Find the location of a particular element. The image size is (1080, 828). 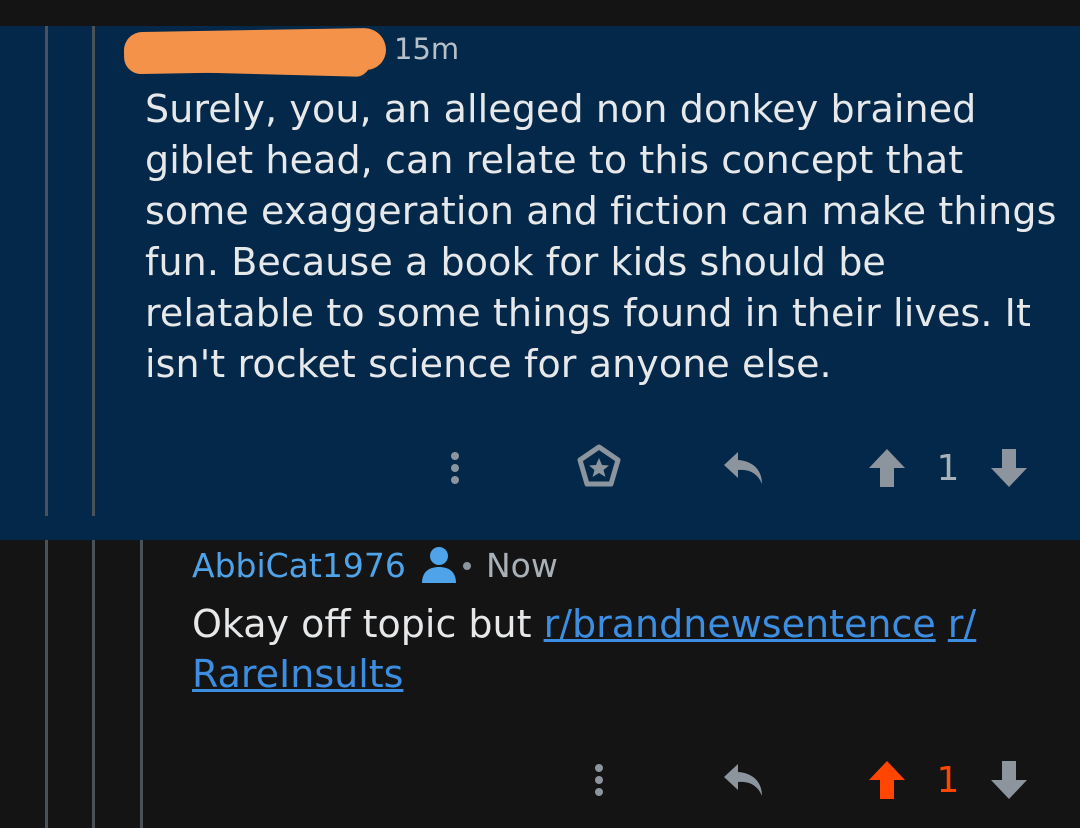

award-icon is located at coordinates (599, 468).